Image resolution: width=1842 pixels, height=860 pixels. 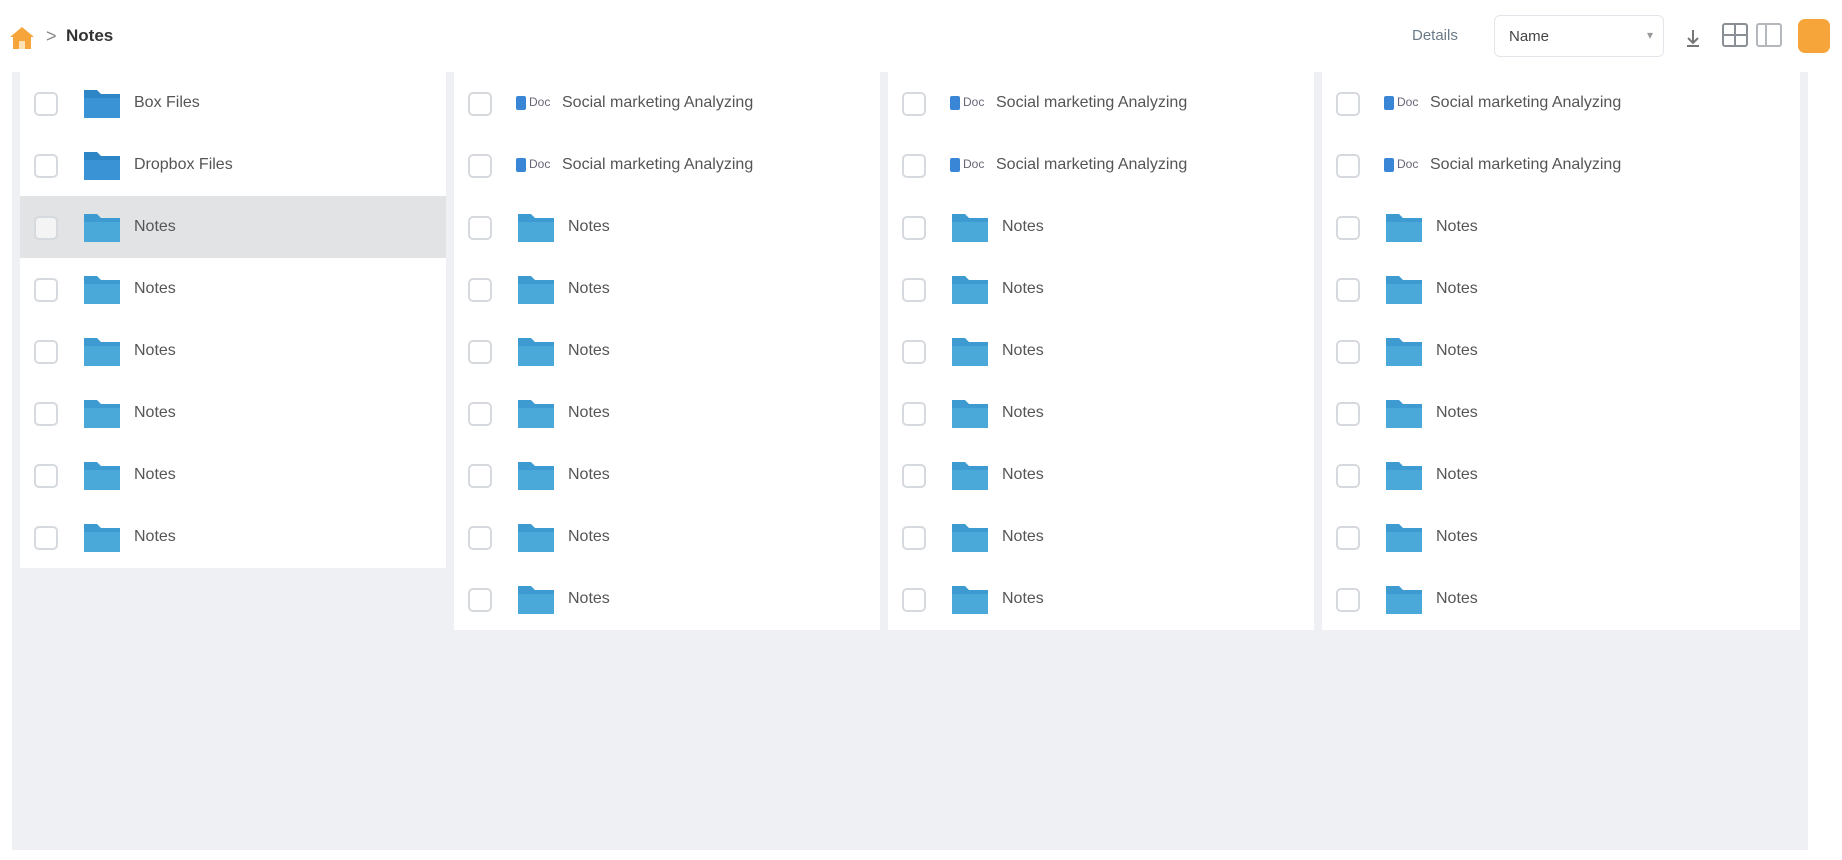 What do you see at coordinates (1814, 36) in the screenshot?
I see `user-icon` at bounding box center [1814, 36].